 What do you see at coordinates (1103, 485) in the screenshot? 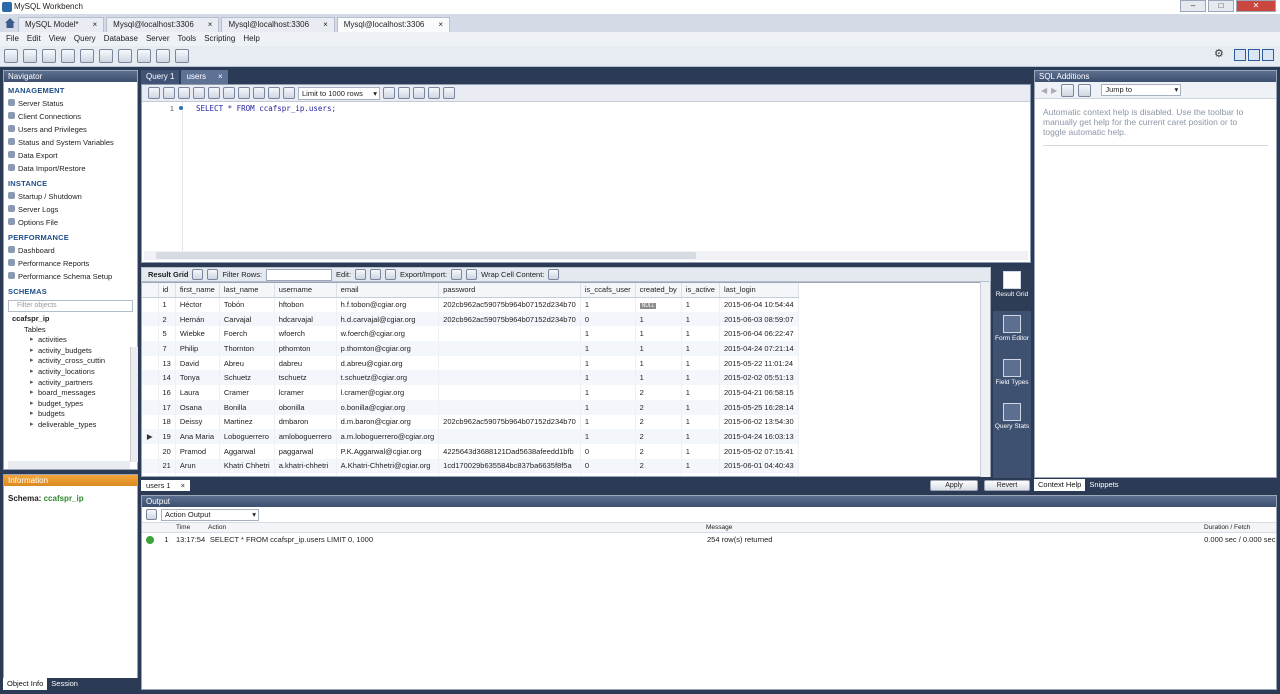
I see `tab-snippets: Snippets` at bounding box center [1103, 485].